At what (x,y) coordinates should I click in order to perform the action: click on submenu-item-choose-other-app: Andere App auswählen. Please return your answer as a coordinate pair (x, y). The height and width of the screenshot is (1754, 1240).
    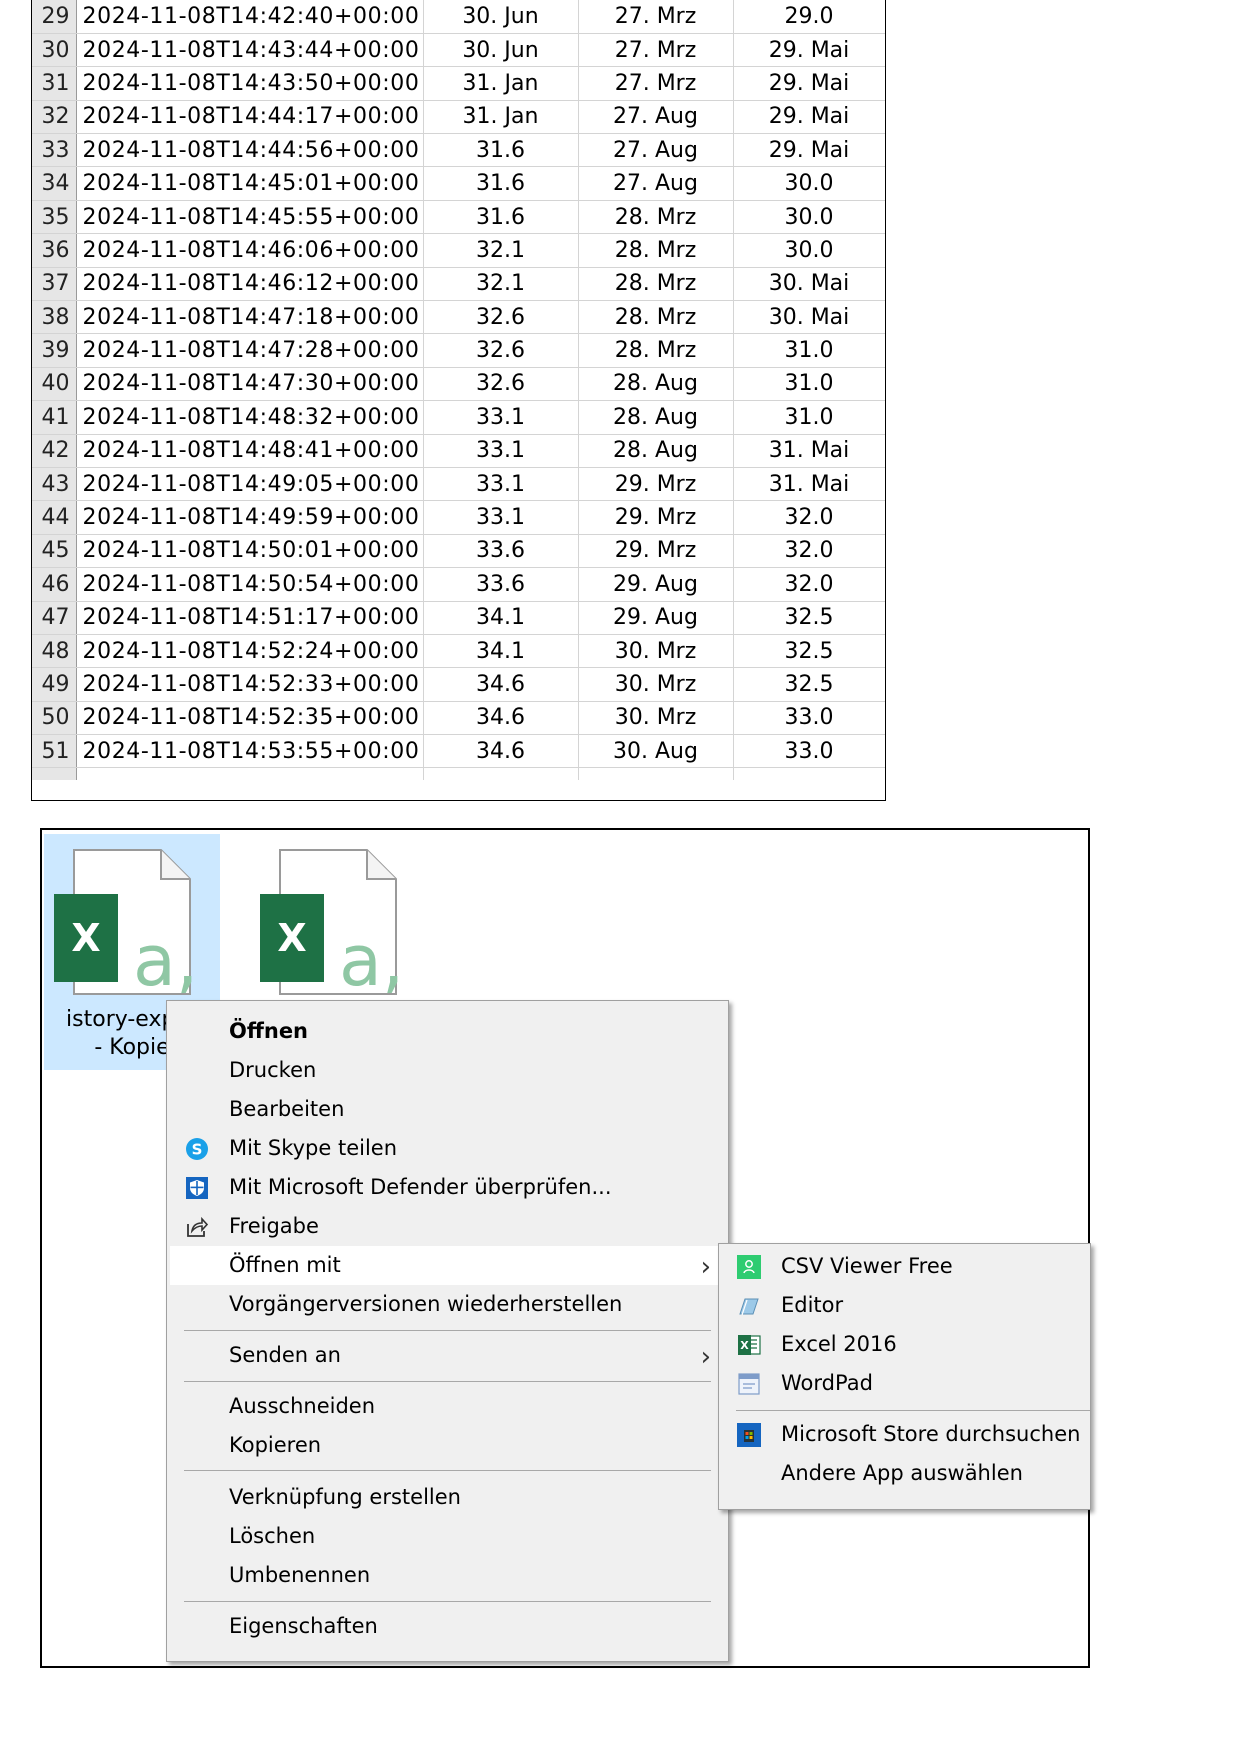
    Looking at the image, I should click on (904, 1473).